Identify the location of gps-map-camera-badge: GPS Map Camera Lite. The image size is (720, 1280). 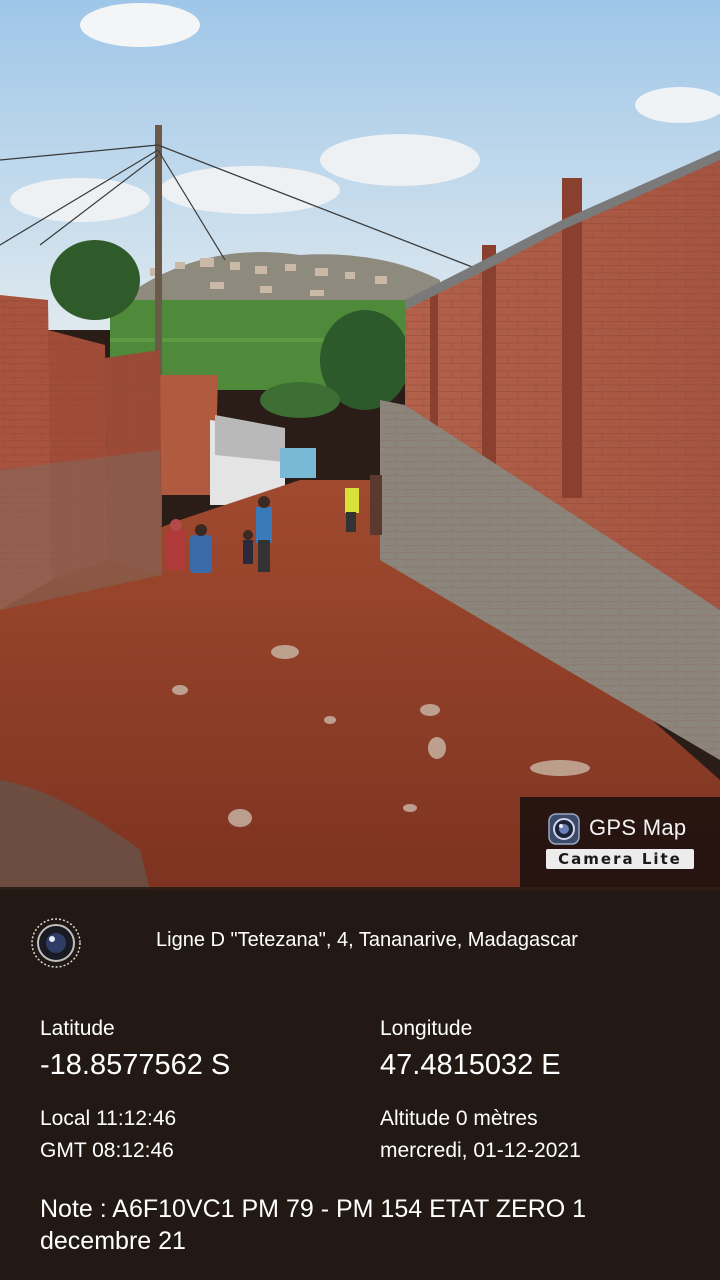
(620, 842).